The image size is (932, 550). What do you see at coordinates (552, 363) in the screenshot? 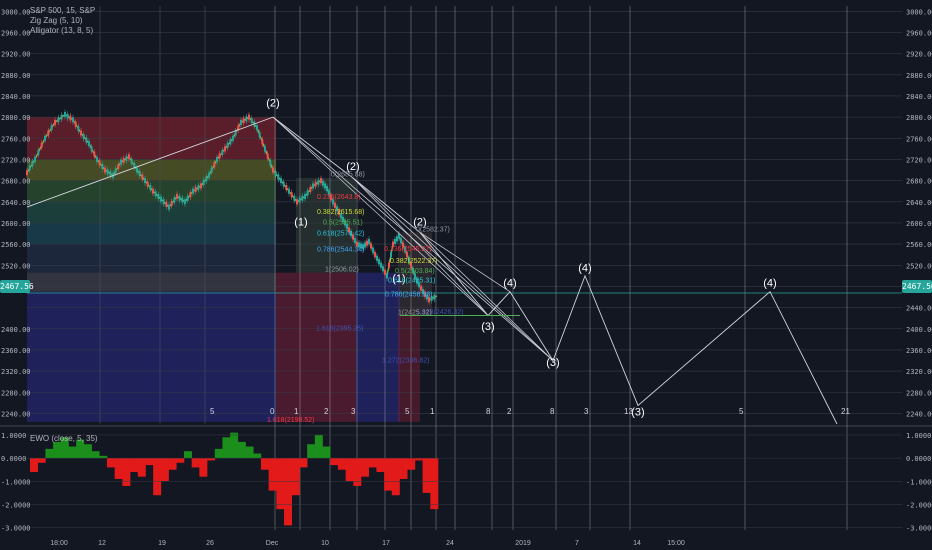
I see `wave-label: (3)` at bounding box center [552, 363].